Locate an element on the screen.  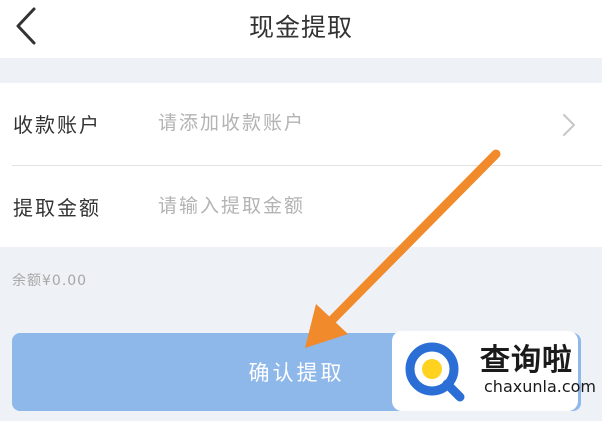
account-input is located at coordinates (348, 123).